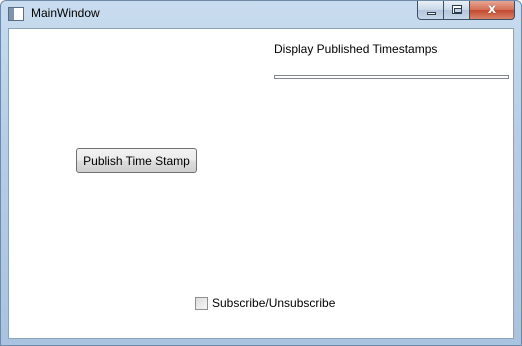 Image resolution: width=522 pixels, height=346 pixels. What do you see at coordinates (391, 77) in the screenshot?
I see `timestamps-listbox` at bounding box center [391, 77].